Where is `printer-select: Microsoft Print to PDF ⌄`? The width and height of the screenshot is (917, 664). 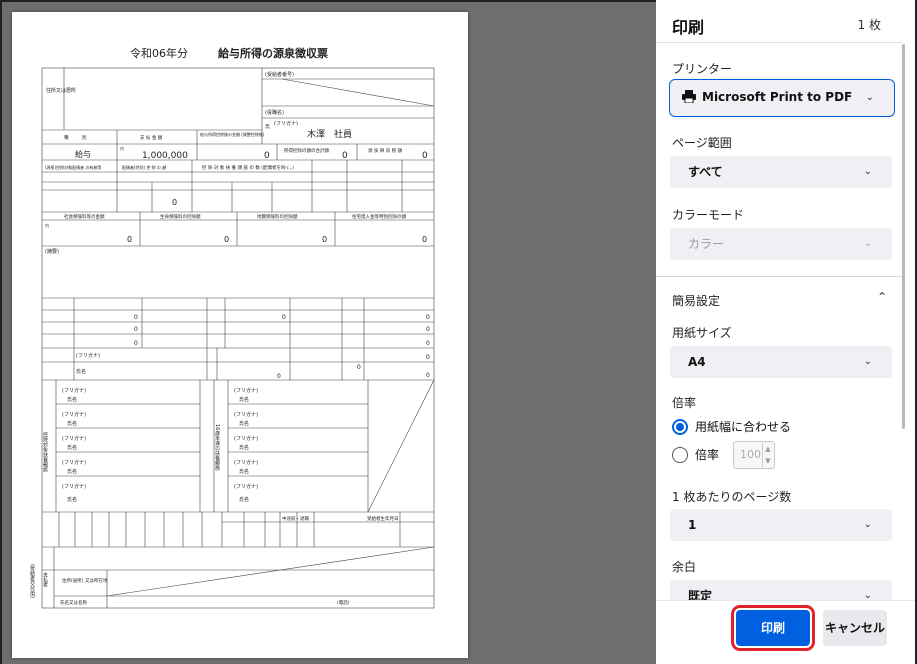 printer-select: Microsoft Print to PDF ⌄ is located at coordinates (782, 98).